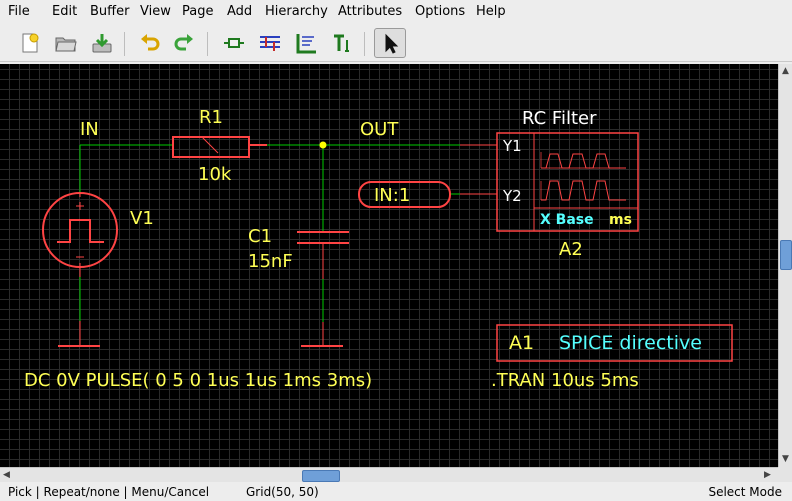  What do you see at coordinates (219, 146) in the screenshot?
I see `resistor-r1: R1 10k` at bounding box center [219, 146].